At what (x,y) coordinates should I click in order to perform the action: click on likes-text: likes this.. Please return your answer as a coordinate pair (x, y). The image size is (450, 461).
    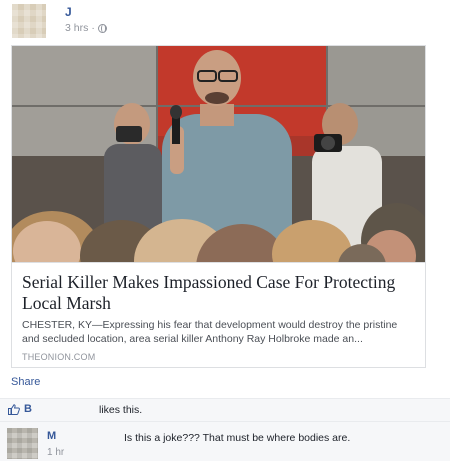
    Looking at the image, I should click on (121, 410).